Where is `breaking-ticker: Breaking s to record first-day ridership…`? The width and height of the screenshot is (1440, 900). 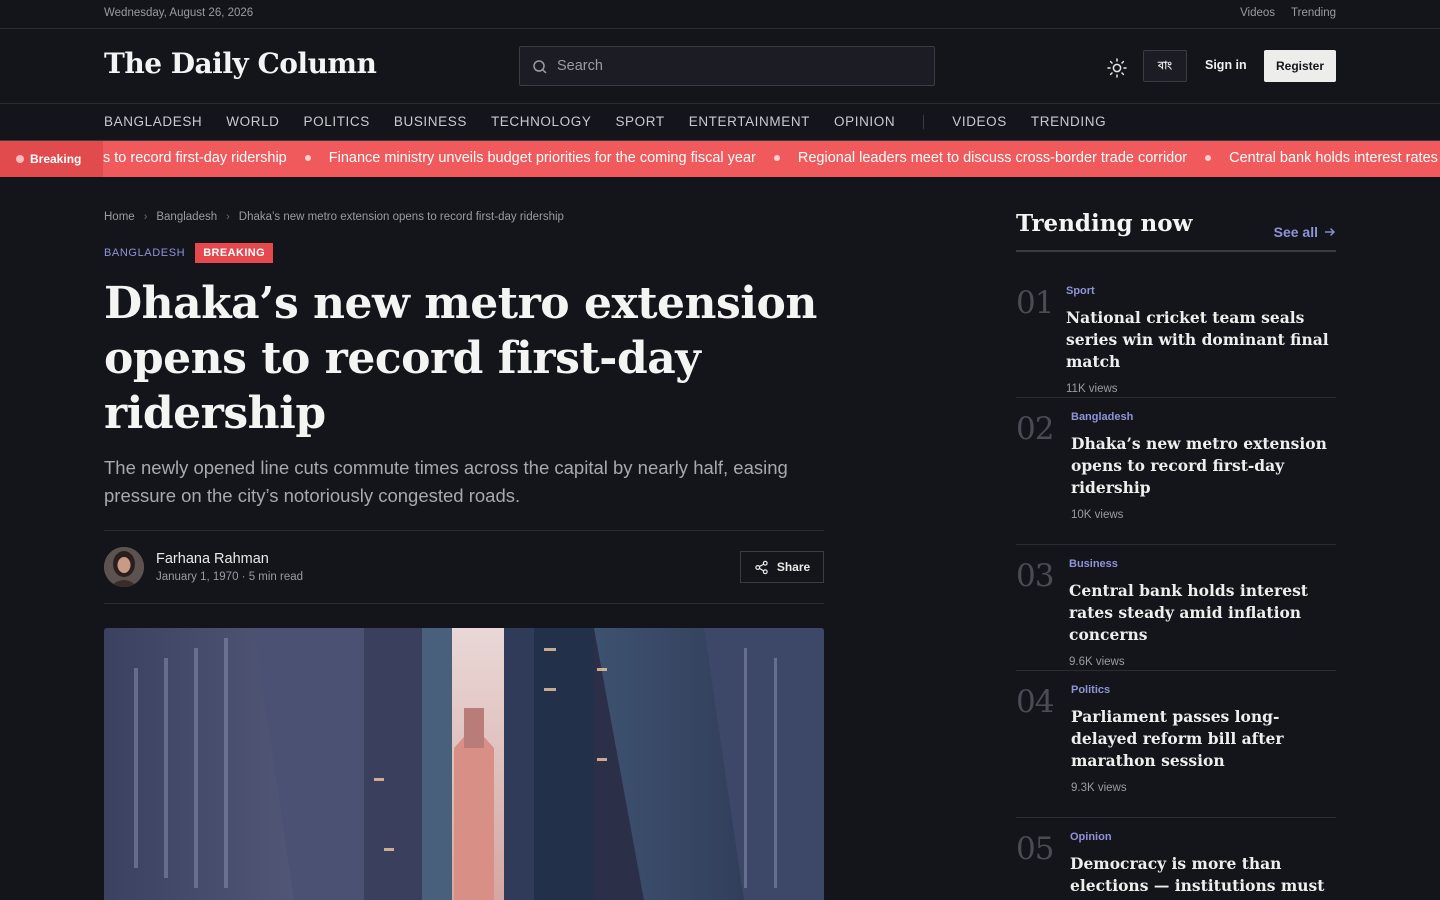
breaking-ticker: Breaking s to record first-day ridership… is located at coordinates (720, 159).